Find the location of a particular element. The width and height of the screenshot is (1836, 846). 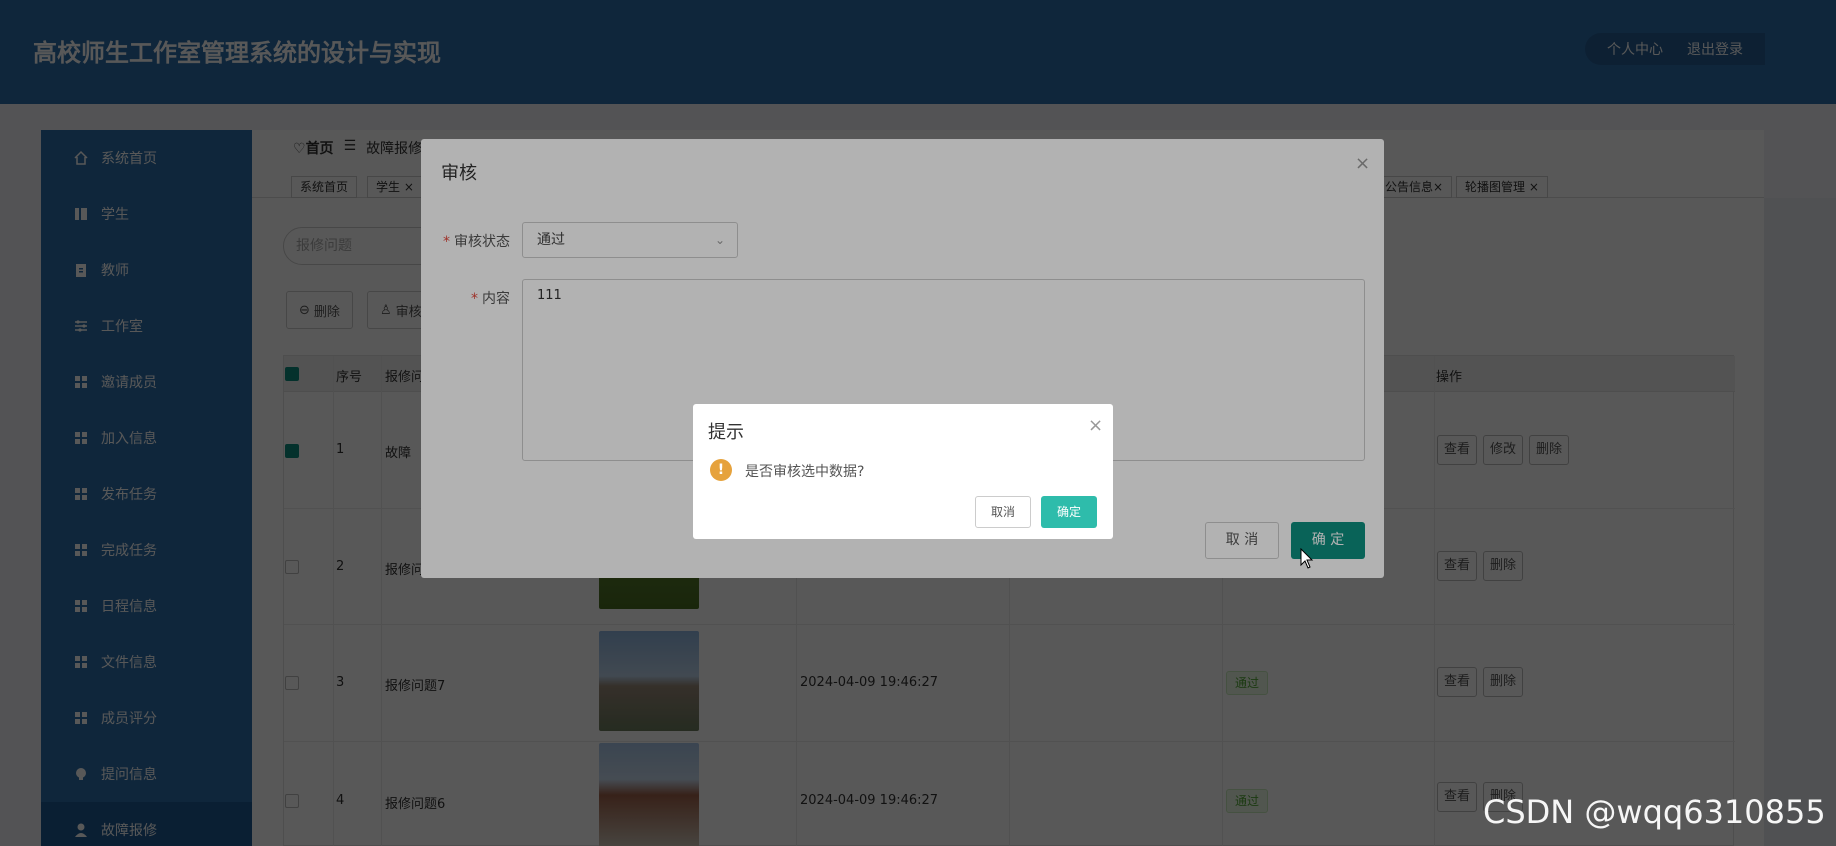

confirm-ok-button: 确定 is located at coordinates (1069, 512).